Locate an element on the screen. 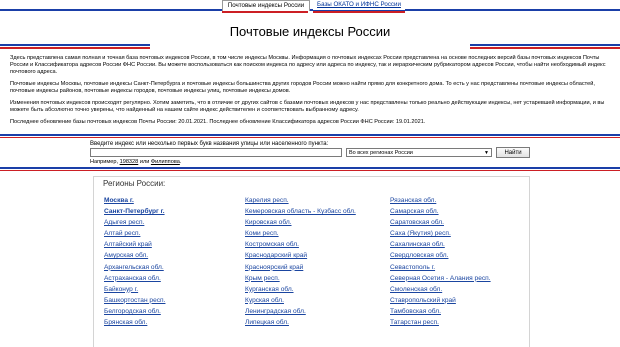 The height and width of the screenshot is (347, 620). example-text: или is located at coordinates (144, 162).